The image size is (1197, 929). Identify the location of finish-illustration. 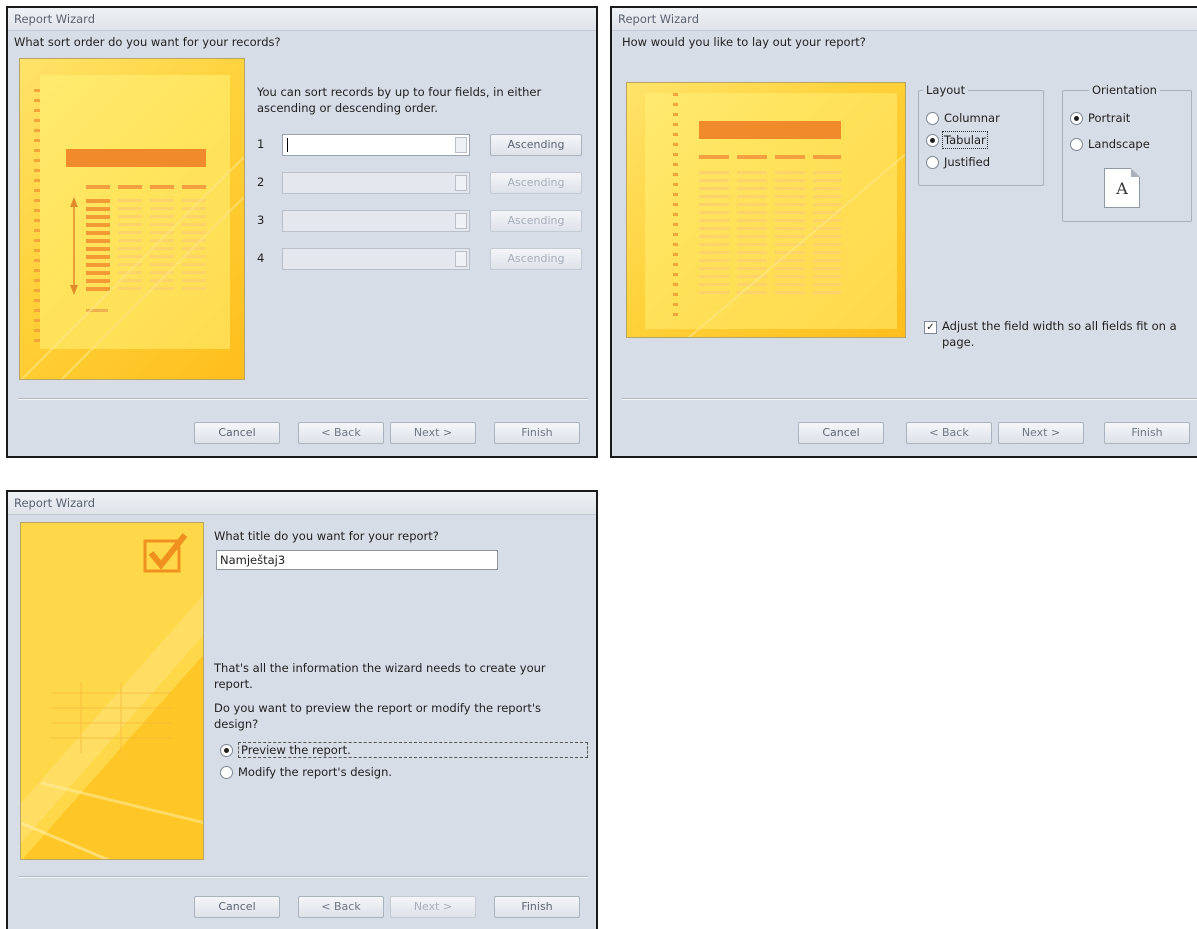
(112, 691).